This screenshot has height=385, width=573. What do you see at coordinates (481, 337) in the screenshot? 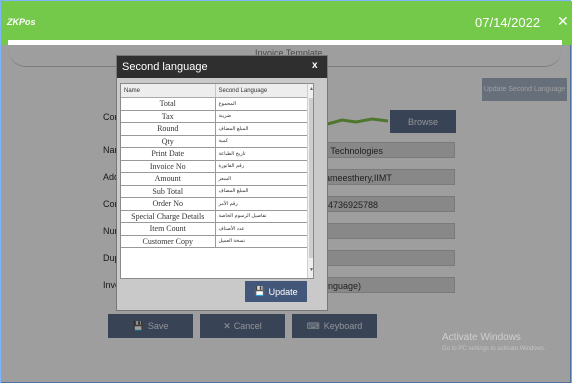
I see `activation-watermark-title: Activate Windows` at bounding box center [481, 337].